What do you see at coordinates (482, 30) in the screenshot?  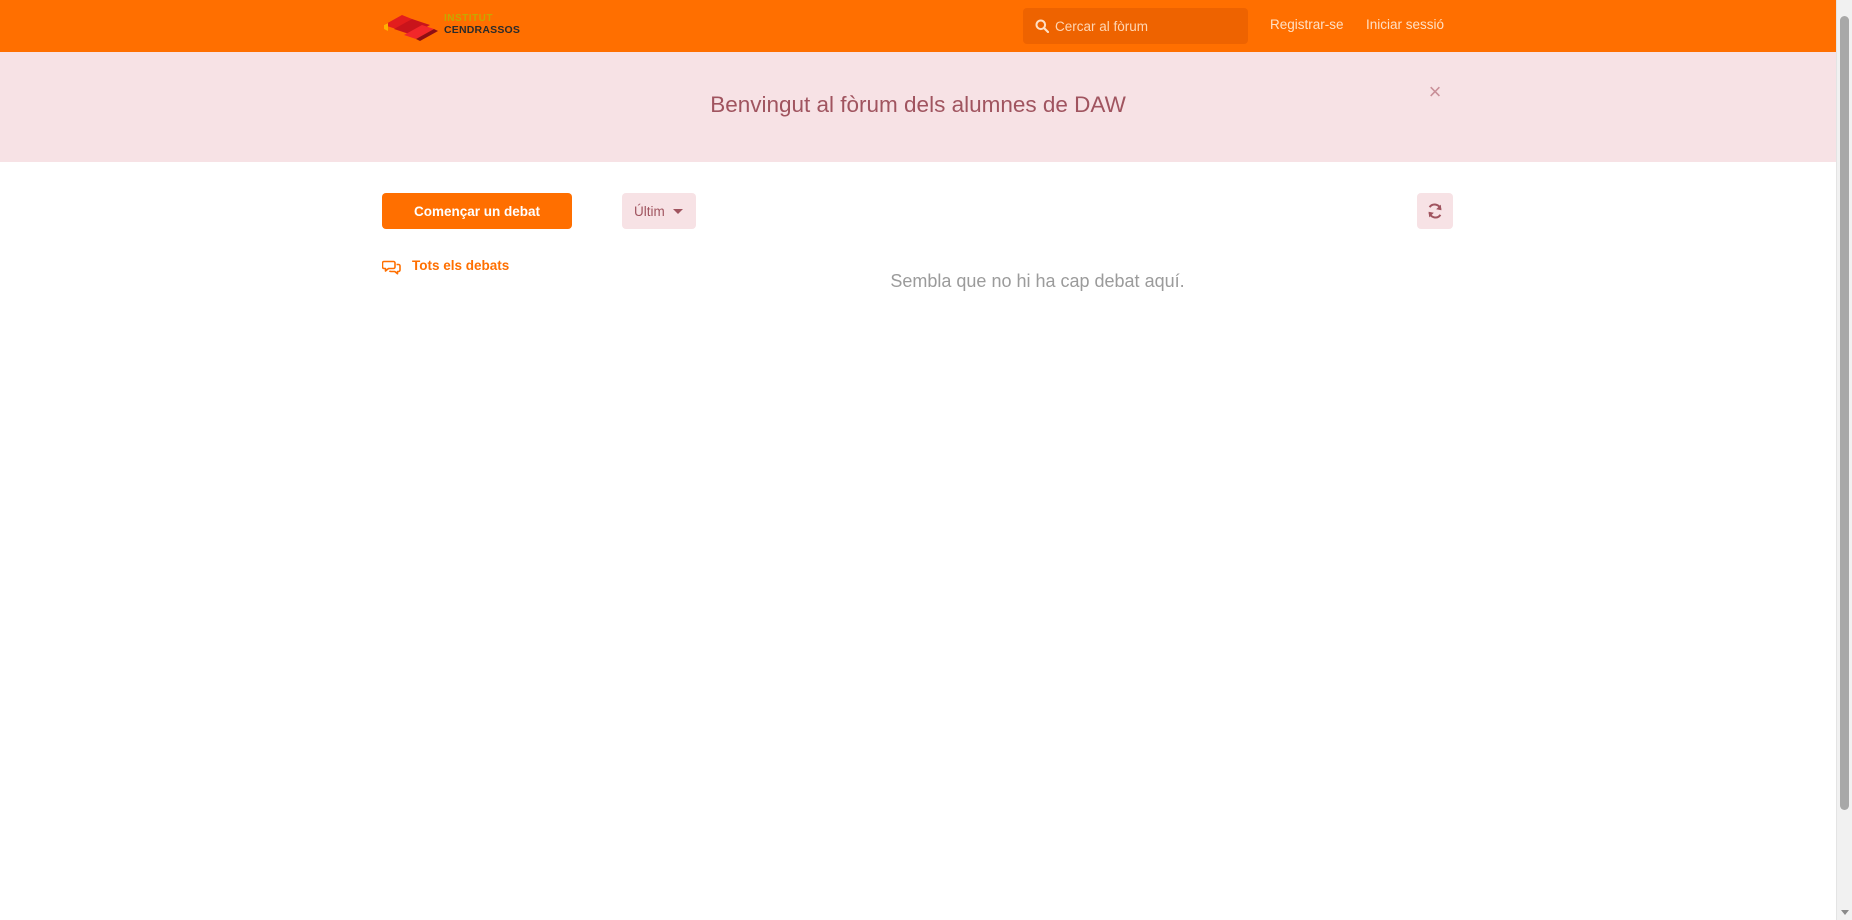 I see `logo-text: CENDRASSOS` at bounding box center [482, 30].